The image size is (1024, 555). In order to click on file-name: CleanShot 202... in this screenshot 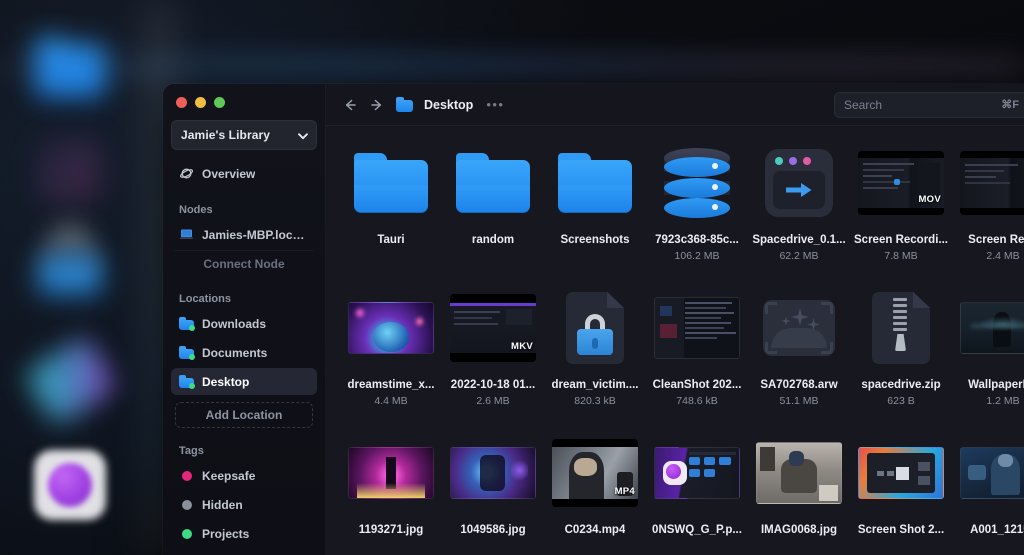, I will do `click(697, 385)`.